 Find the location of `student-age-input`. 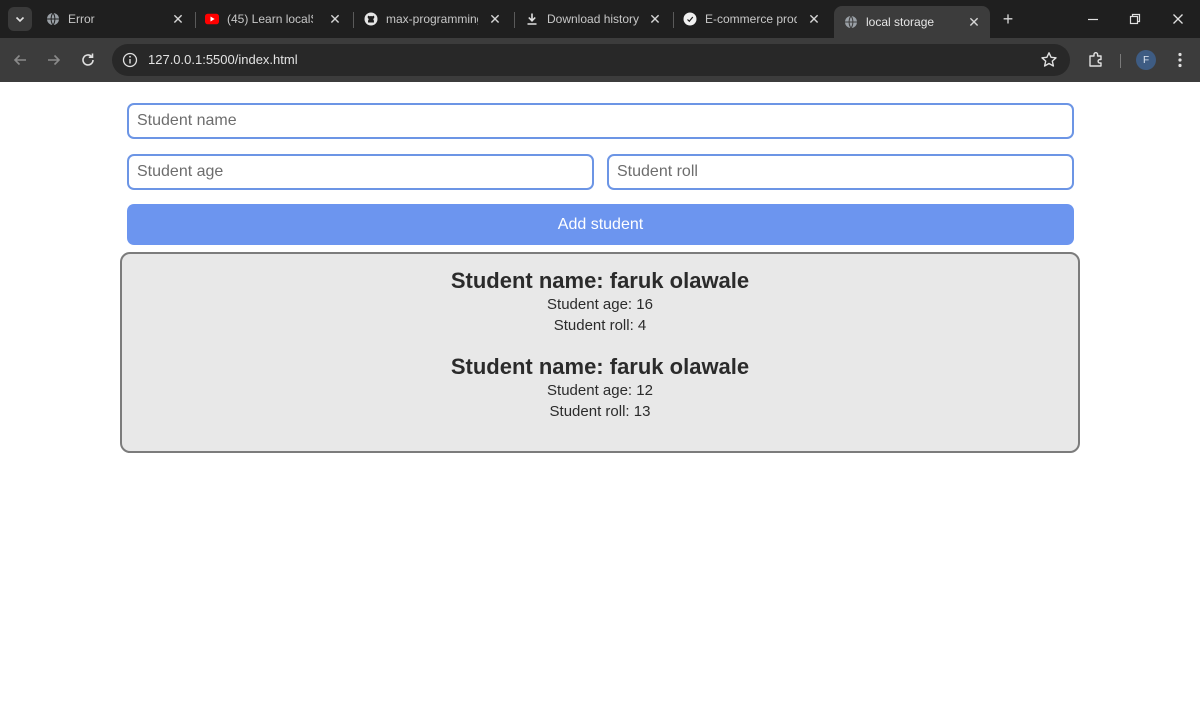

student-age-input is located at coordinates (360, 172).